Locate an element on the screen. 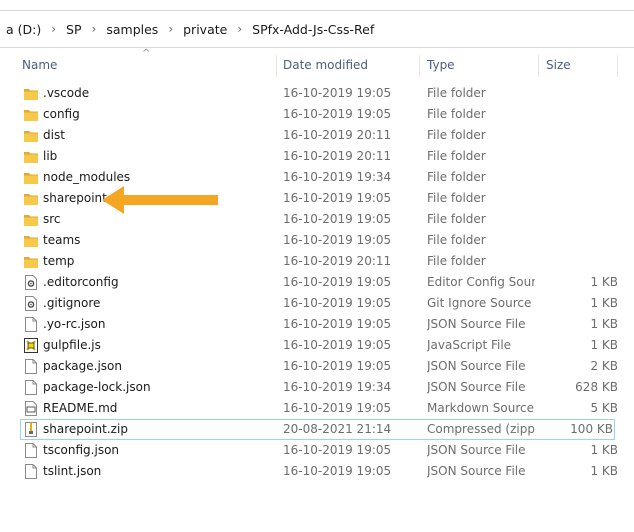  file-name: tsconfig.json is located at coordinates (81, 450).